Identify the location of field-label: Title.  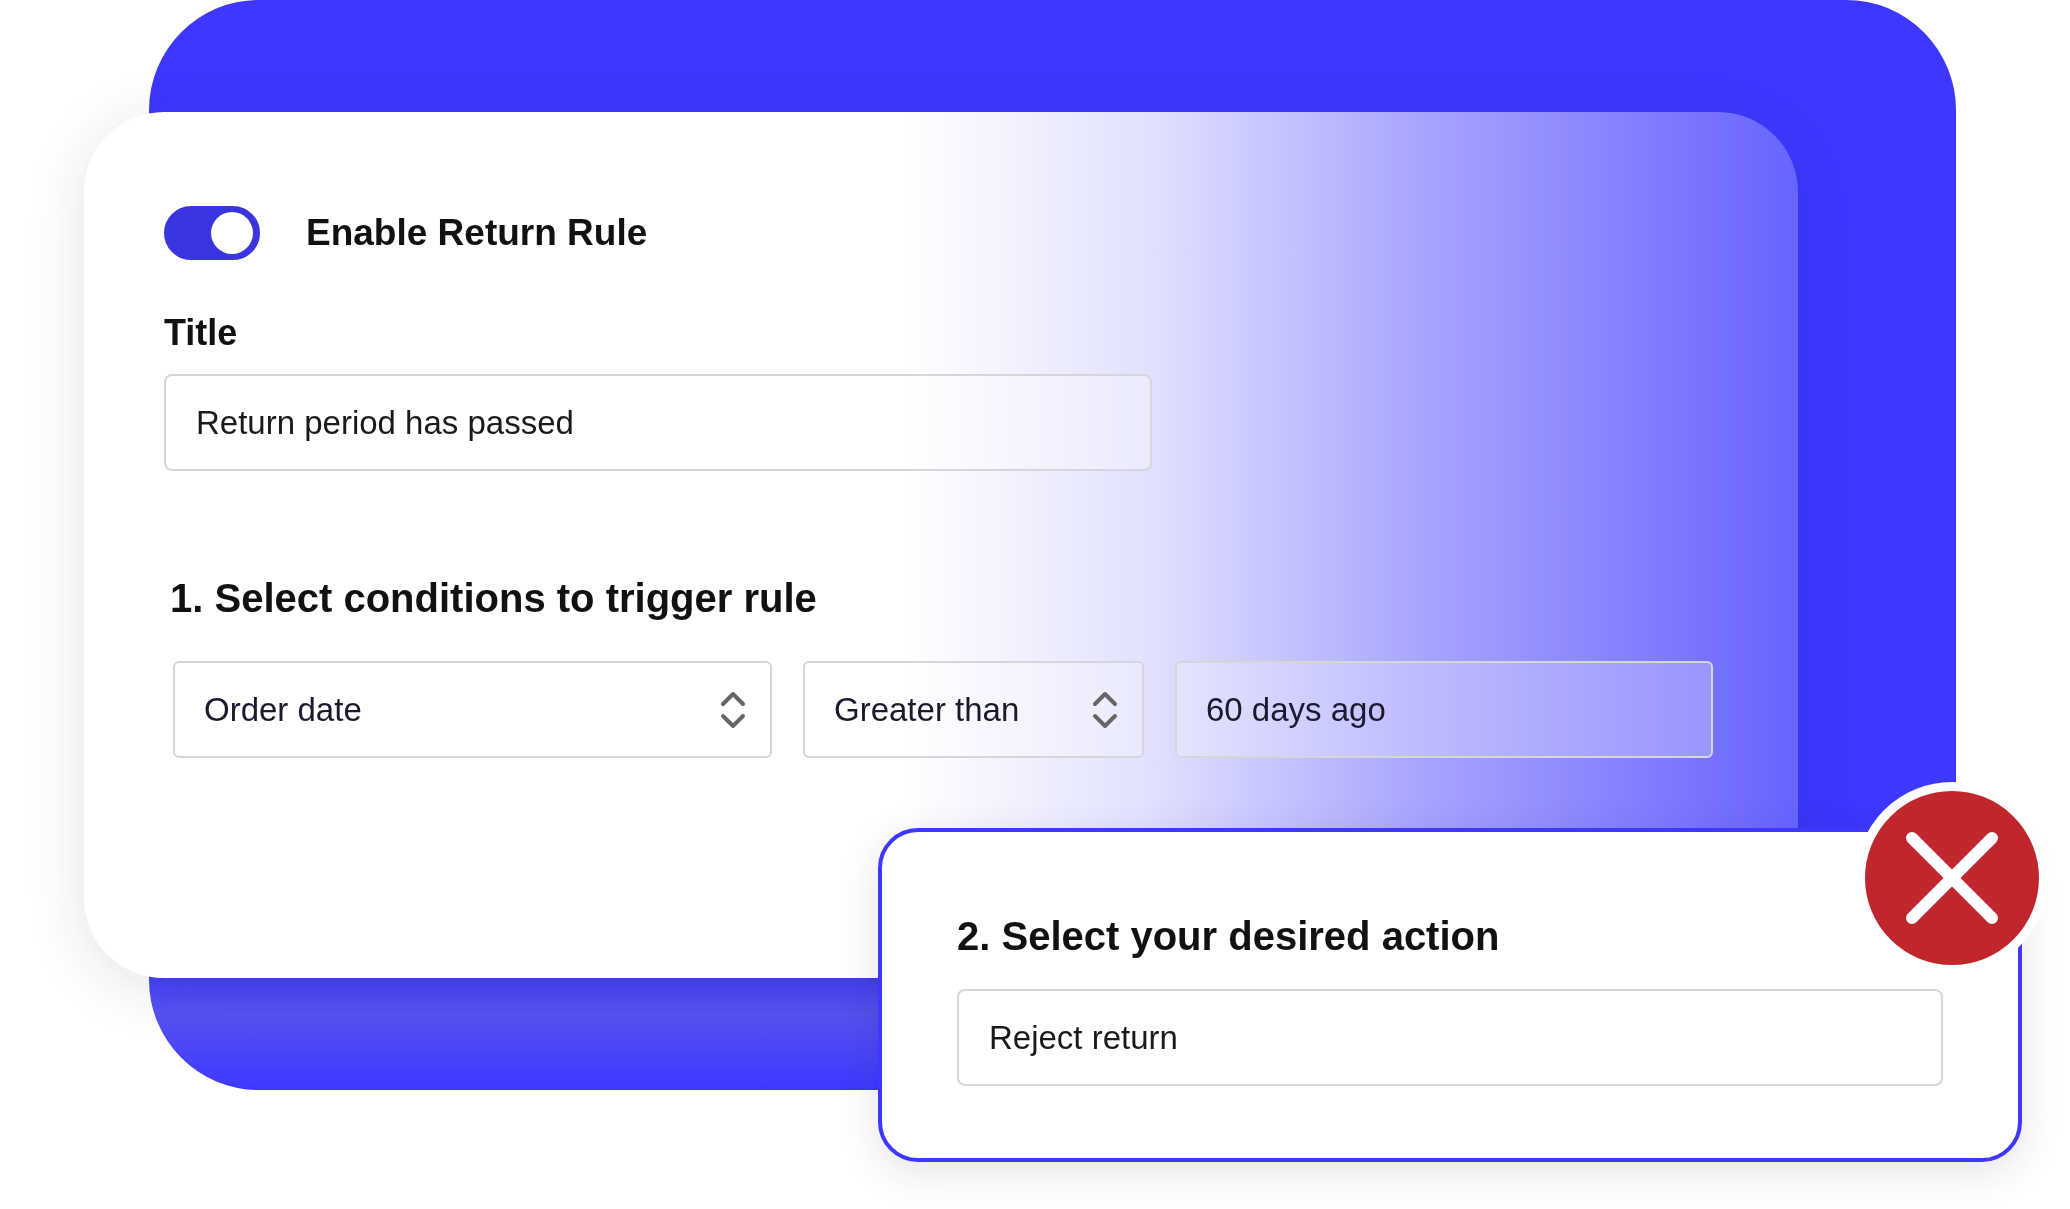
(201, 333).